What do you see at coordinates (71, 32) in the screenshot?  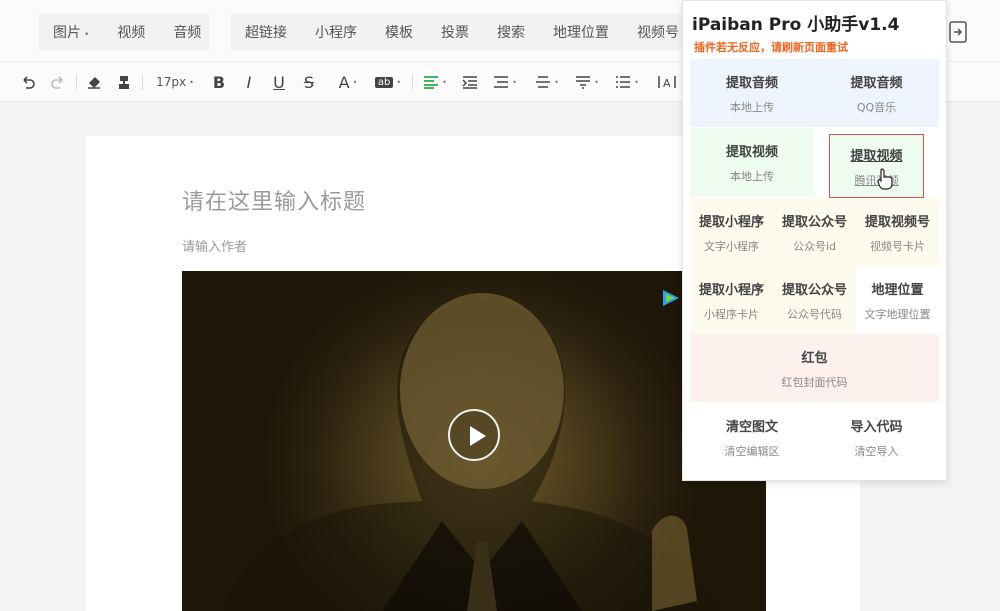 I see `insert-image-button: 图片 •` at bounding box center [71, 32].